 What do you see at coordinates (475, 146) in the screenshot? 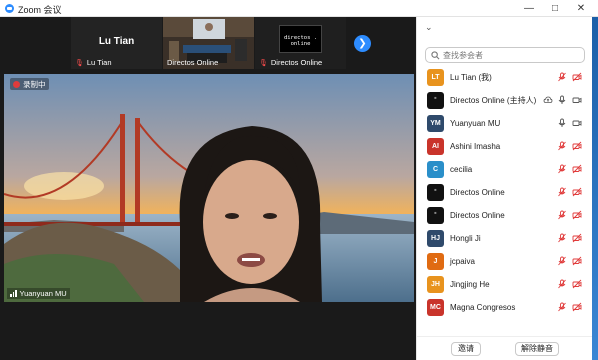
I see `participant-name: Ashini Imasha` at bounding box center [475, 146].